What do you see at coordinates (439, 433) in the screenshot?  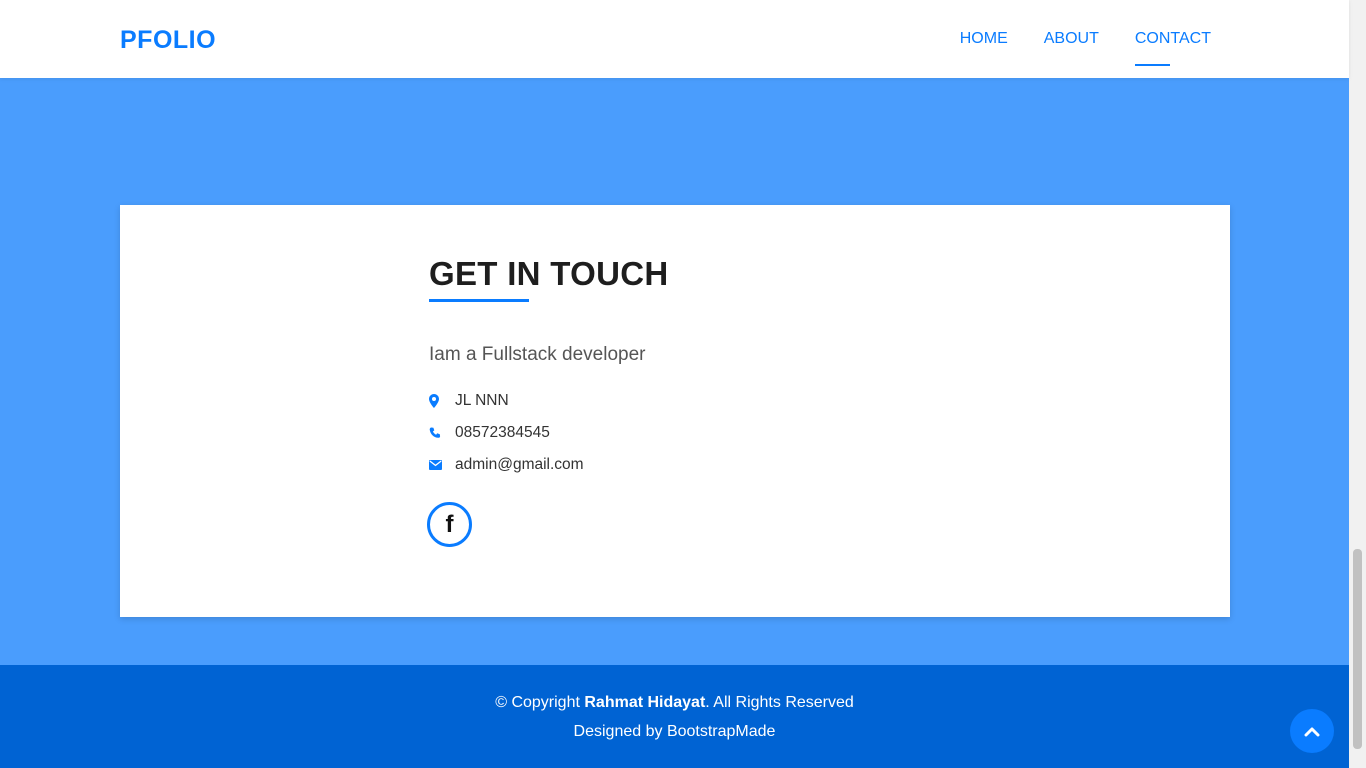 I see `phone-icon` at bounding box center [439, 433].